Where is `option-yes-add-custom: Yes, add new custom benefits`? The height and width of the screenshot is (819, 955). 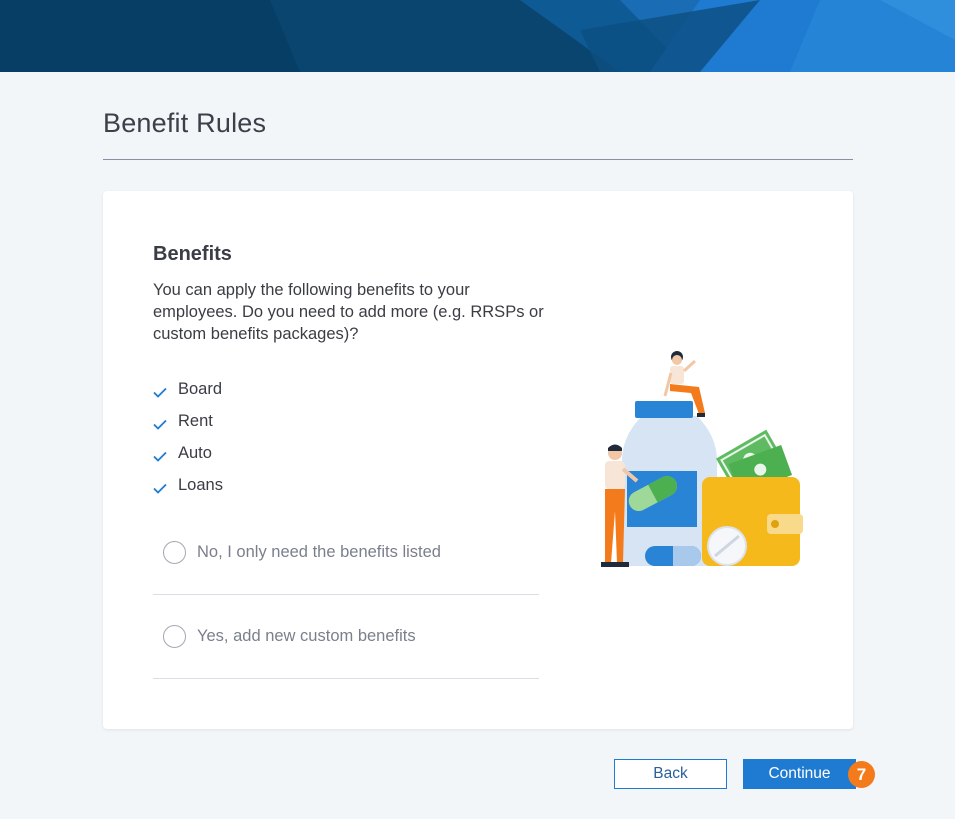
option-yes-add-custom: Yes, add new custom benefits is located at coordinates (346, 637).